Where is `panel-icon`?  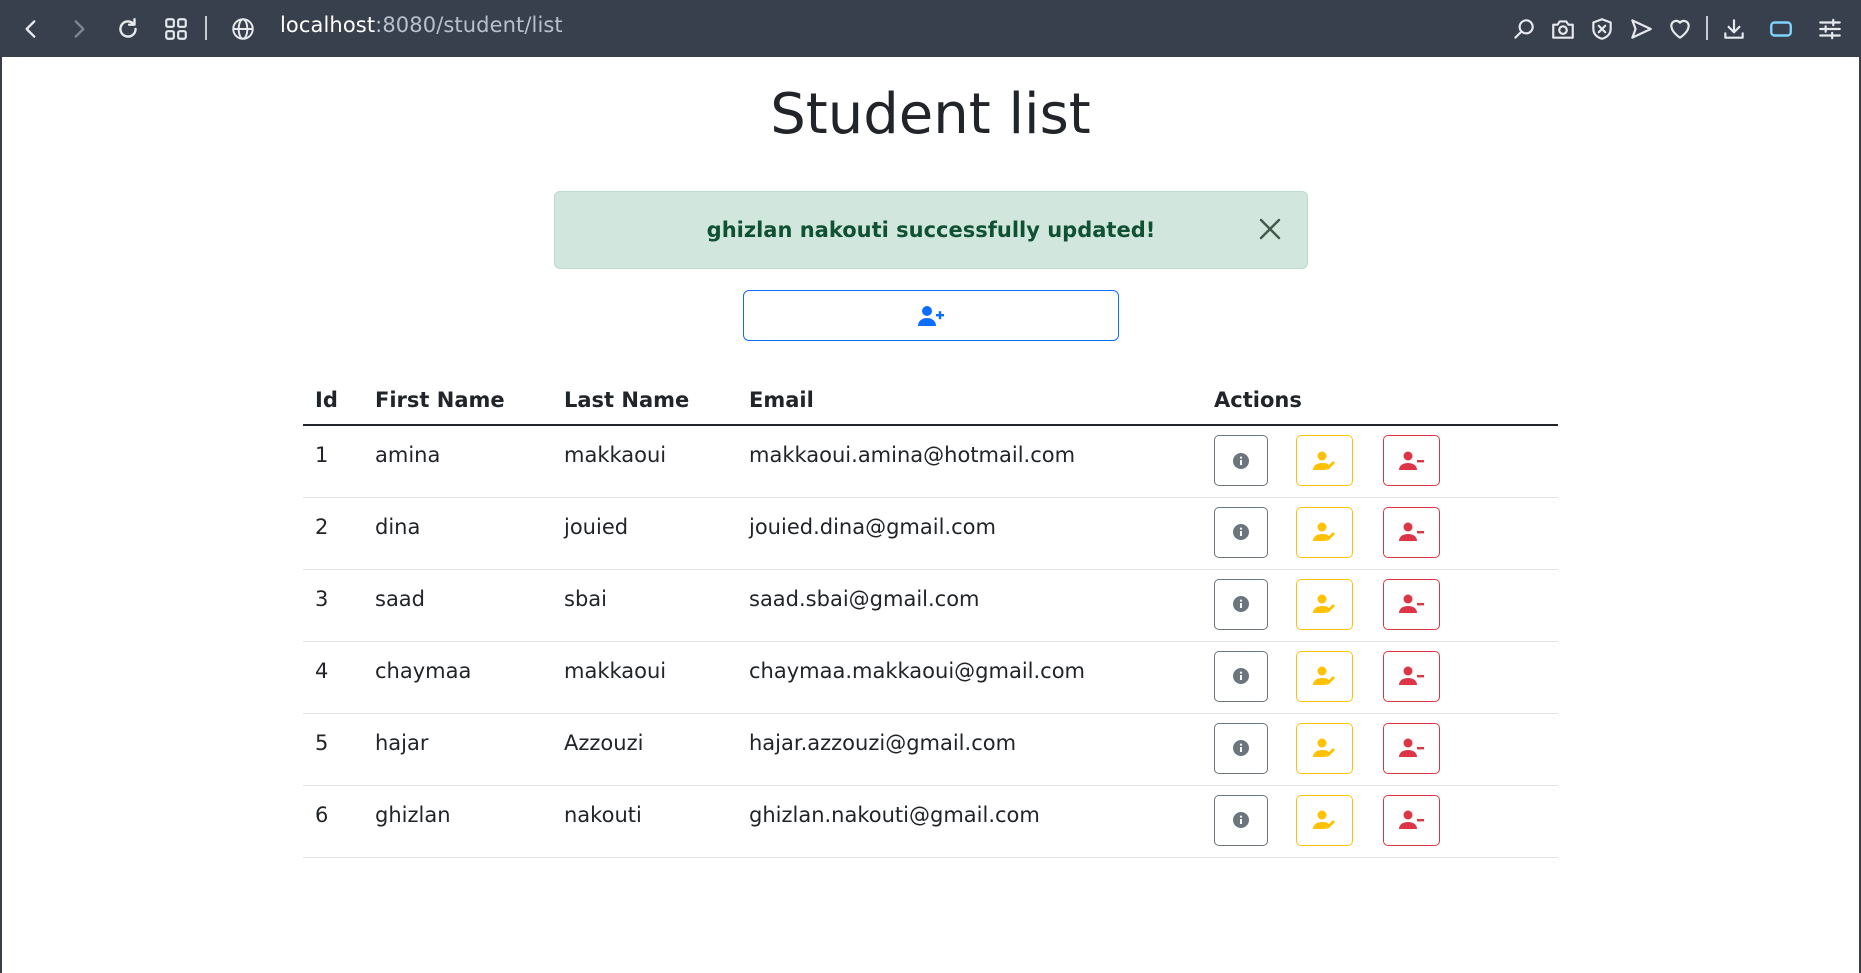
panel-icon is located at coordinates (1781, 29).